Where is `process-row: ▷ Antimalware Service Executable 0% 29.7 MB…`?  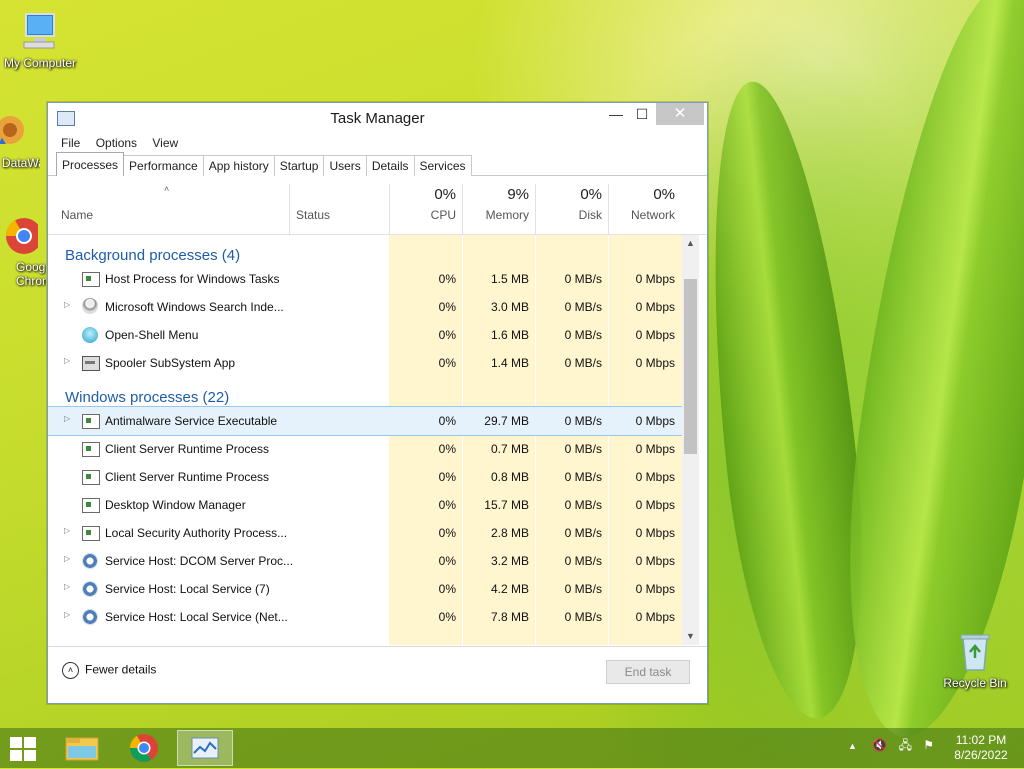 process-row: ▷ Antimalware Service Executable 0% 29.7 MB… is located at coordinates (365, 421).